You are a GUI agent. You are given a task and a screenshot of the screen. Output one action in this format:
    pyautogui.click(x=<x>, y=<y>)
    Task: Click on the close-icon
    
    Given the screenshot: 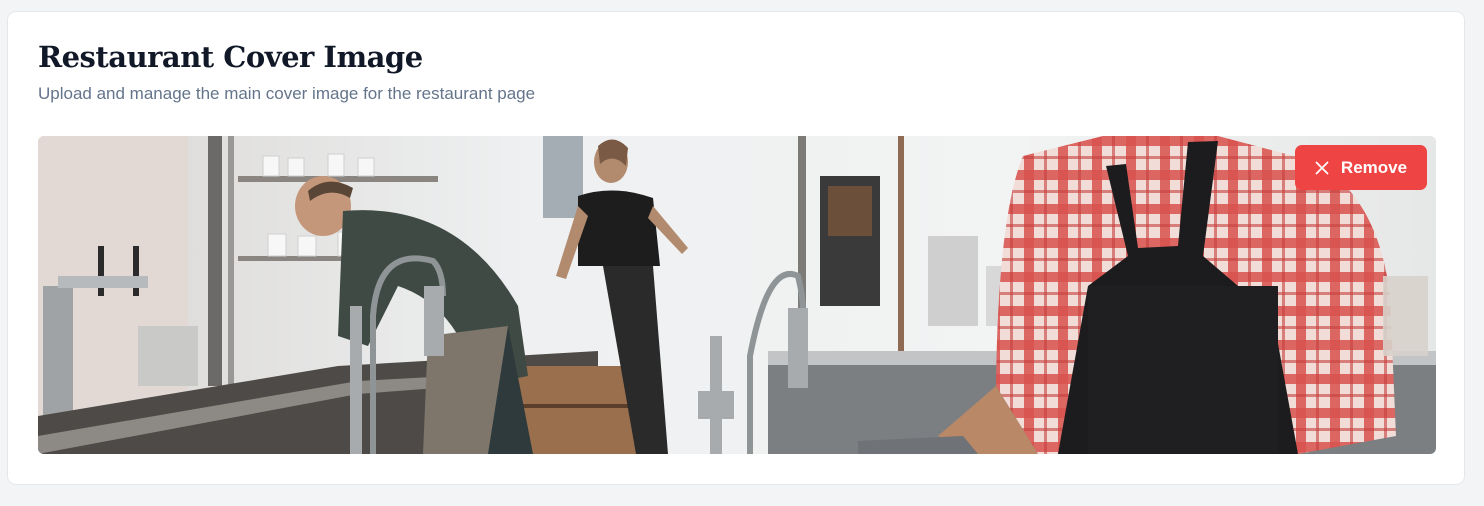 What is the action you would take?
    pyautogui.click(x=1322, y=167)
    